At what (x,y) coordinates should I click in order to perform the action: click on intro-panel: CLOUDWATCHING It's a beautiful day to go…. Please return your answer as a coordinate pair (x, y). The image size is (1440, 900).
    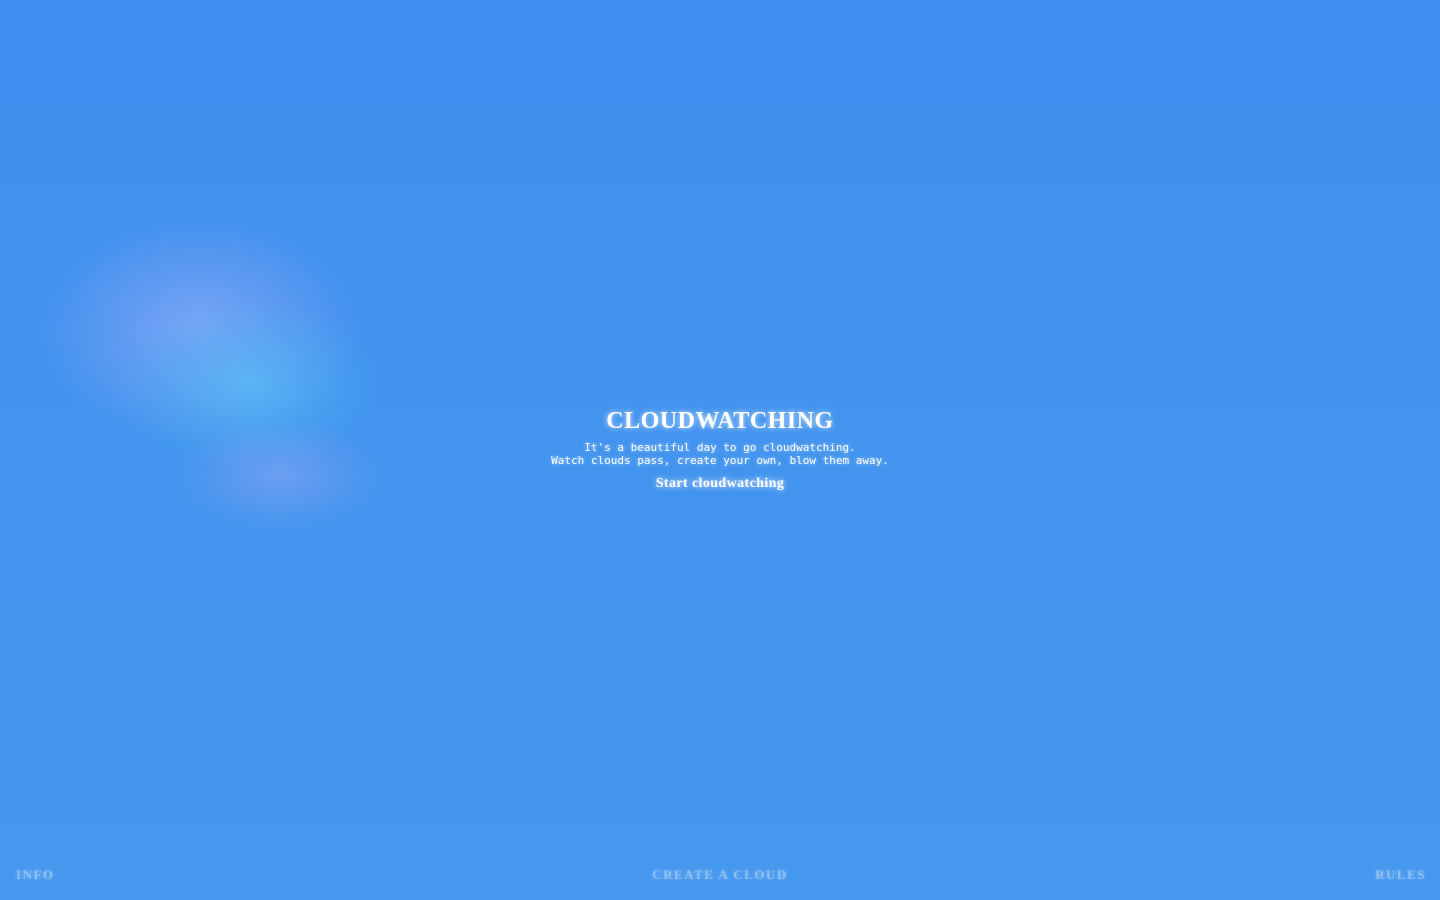
    Looking at the image, I should click on (720, 448).